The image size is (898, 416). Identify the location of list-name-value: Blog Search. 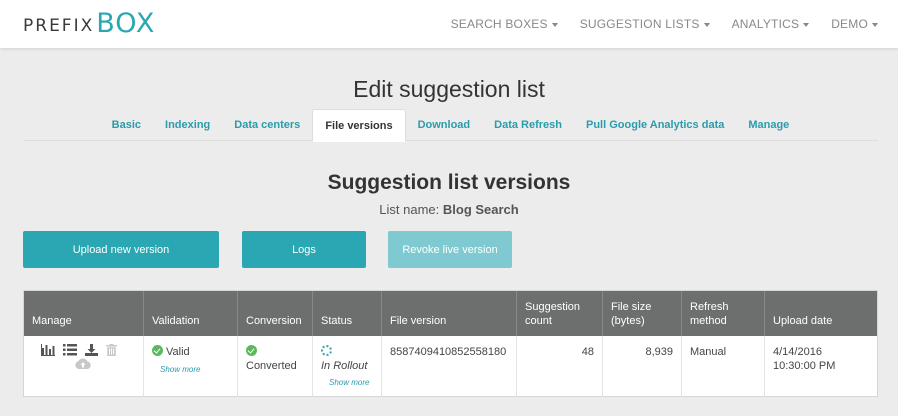
(480, 209).